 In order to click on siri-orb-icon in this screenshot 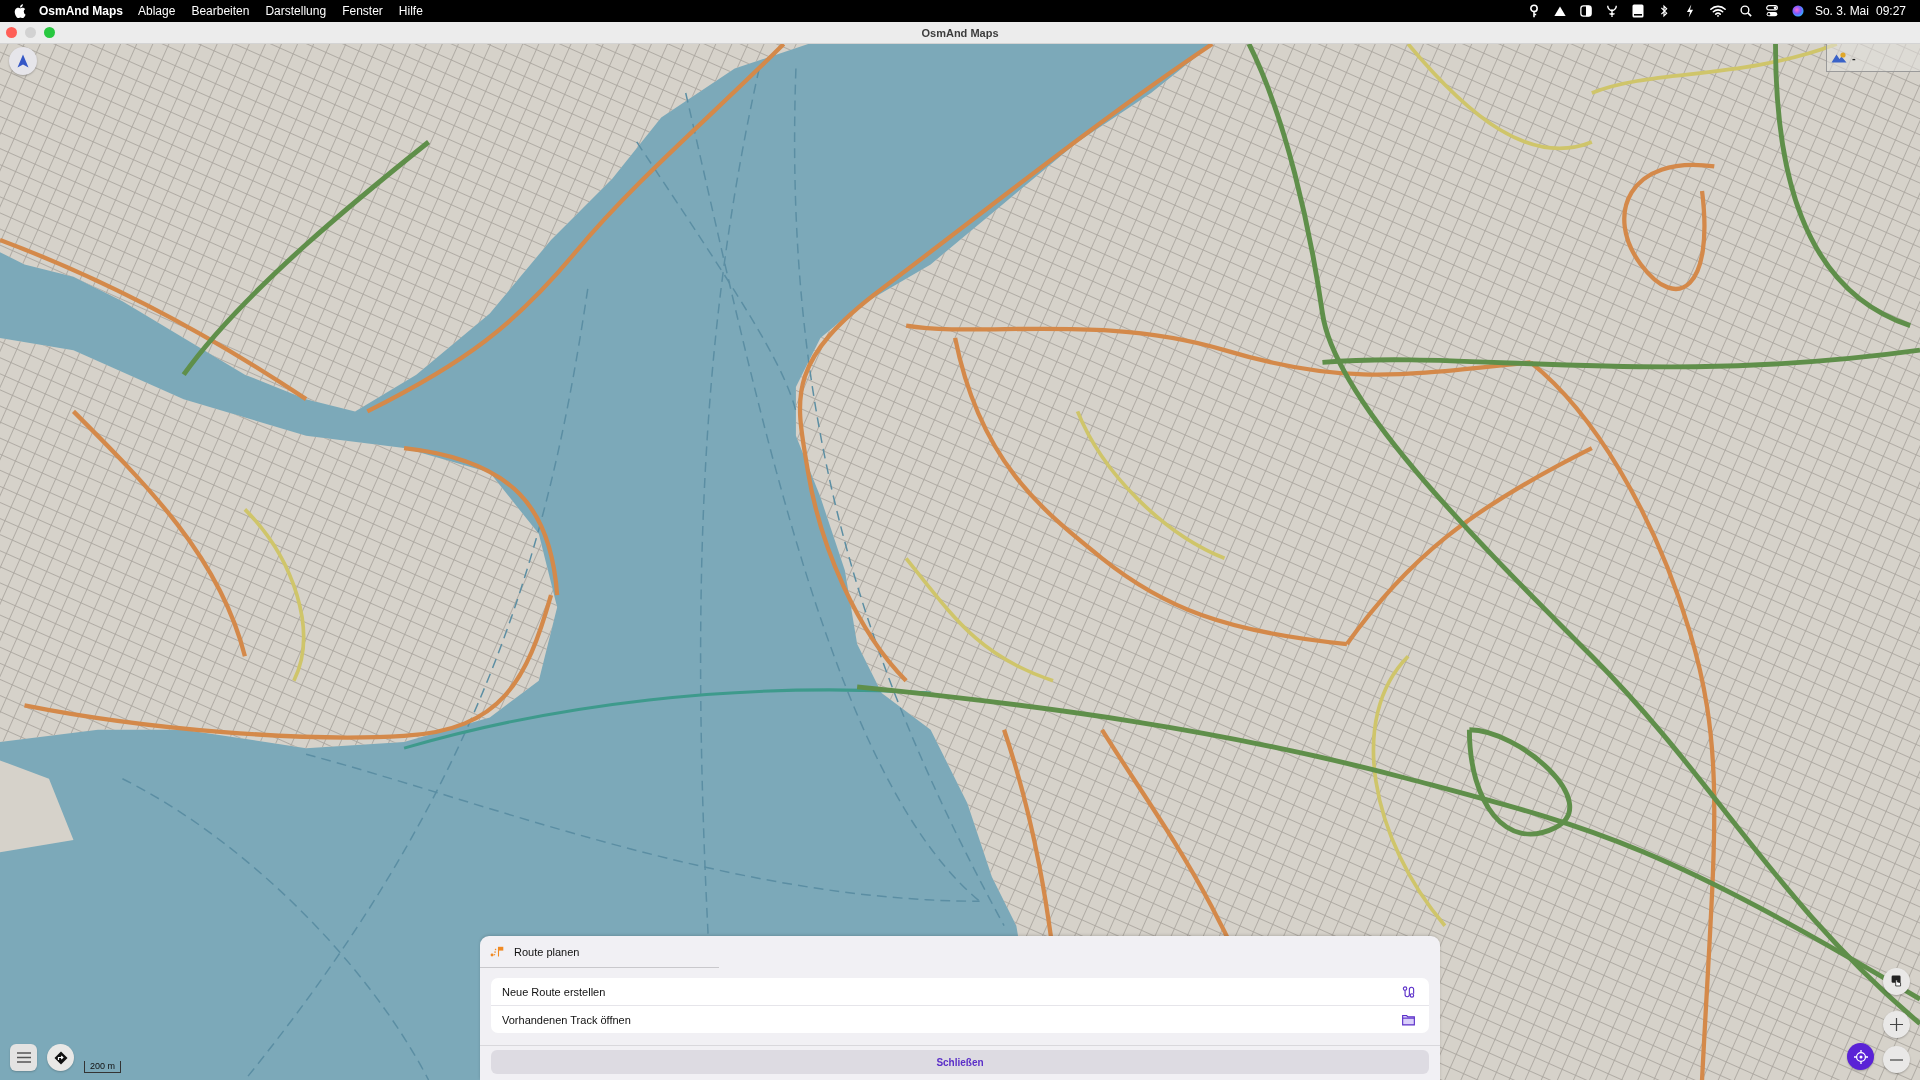, I will do `click(1797, 11)`.